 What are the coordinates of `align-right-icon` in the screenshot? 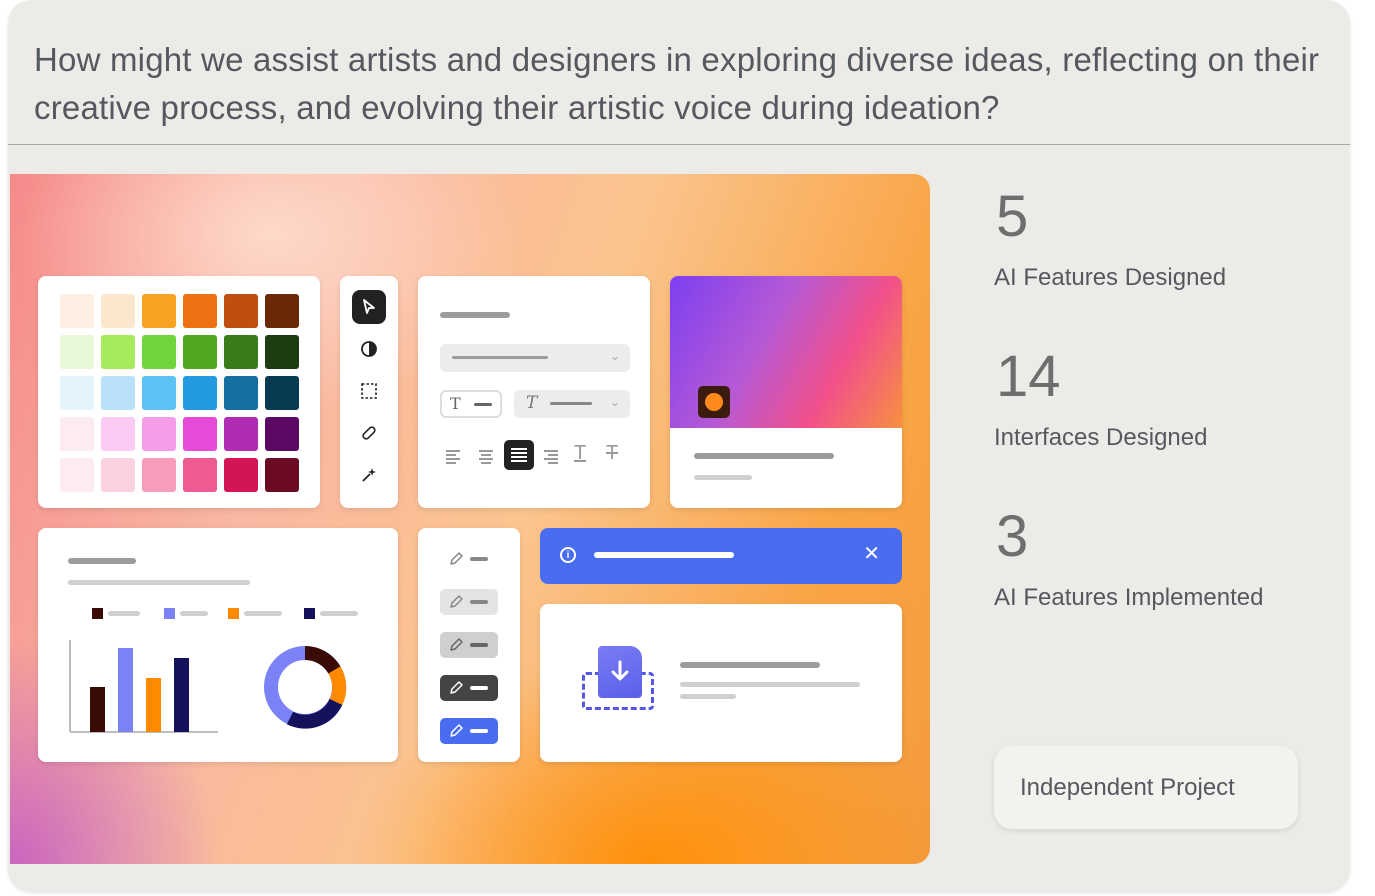 It's located at (552, 457).